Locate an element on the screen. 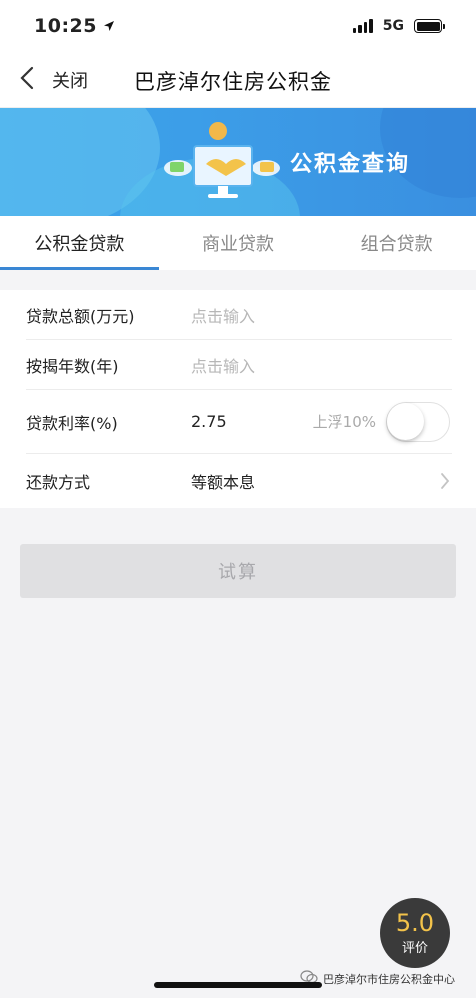  status-left: 10:25 is located at coordinates (74, 26).